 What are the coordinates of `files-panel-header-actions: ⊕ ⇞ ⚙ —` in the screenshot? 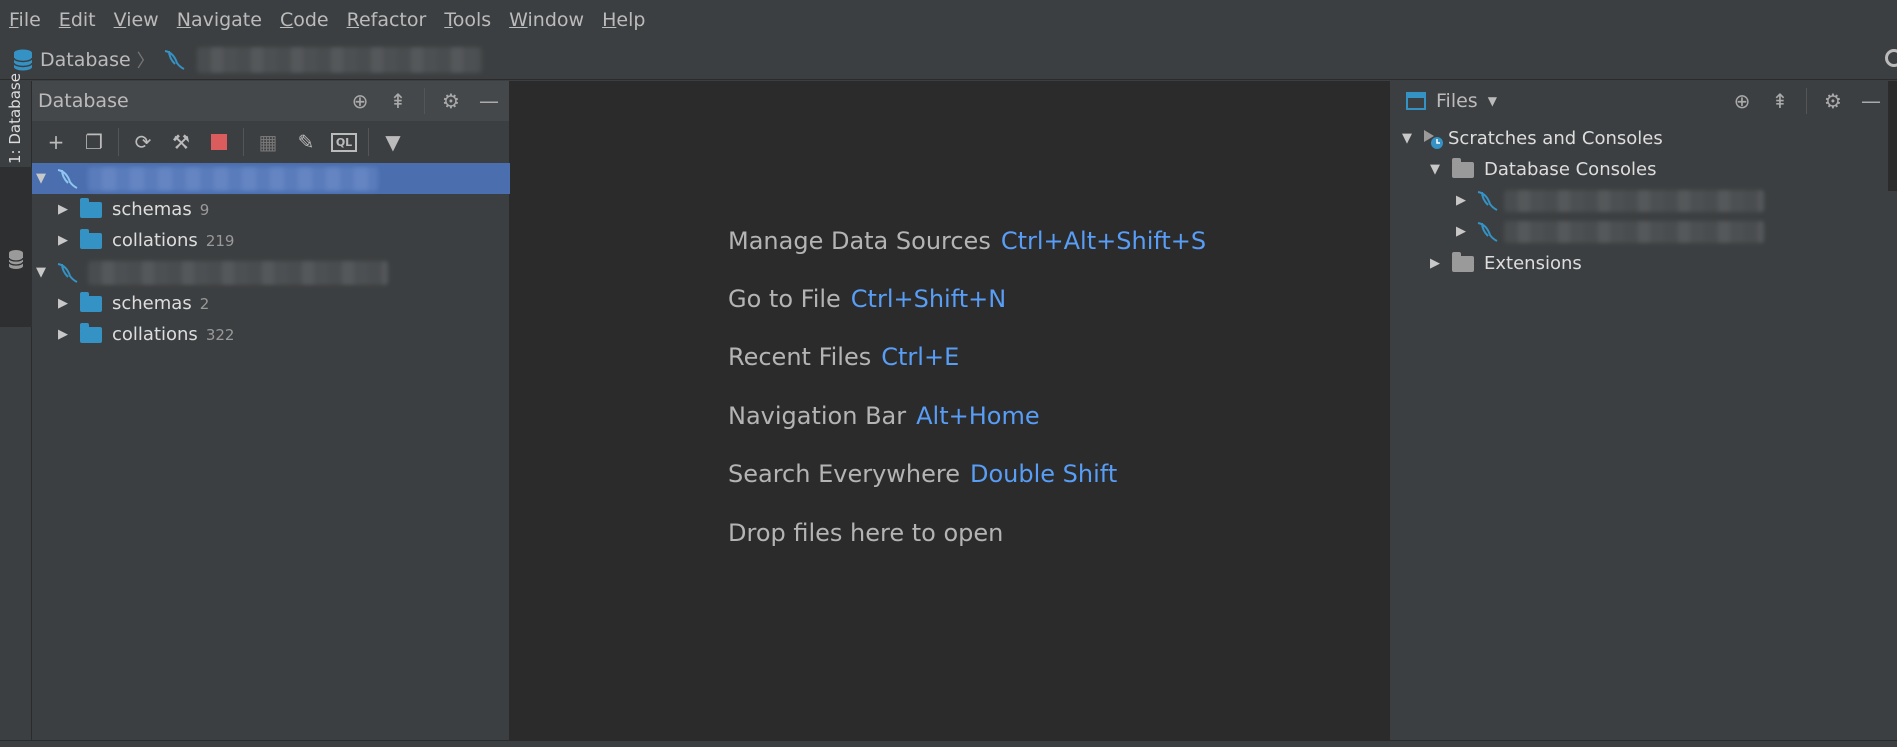 It's located at (1806, 101).